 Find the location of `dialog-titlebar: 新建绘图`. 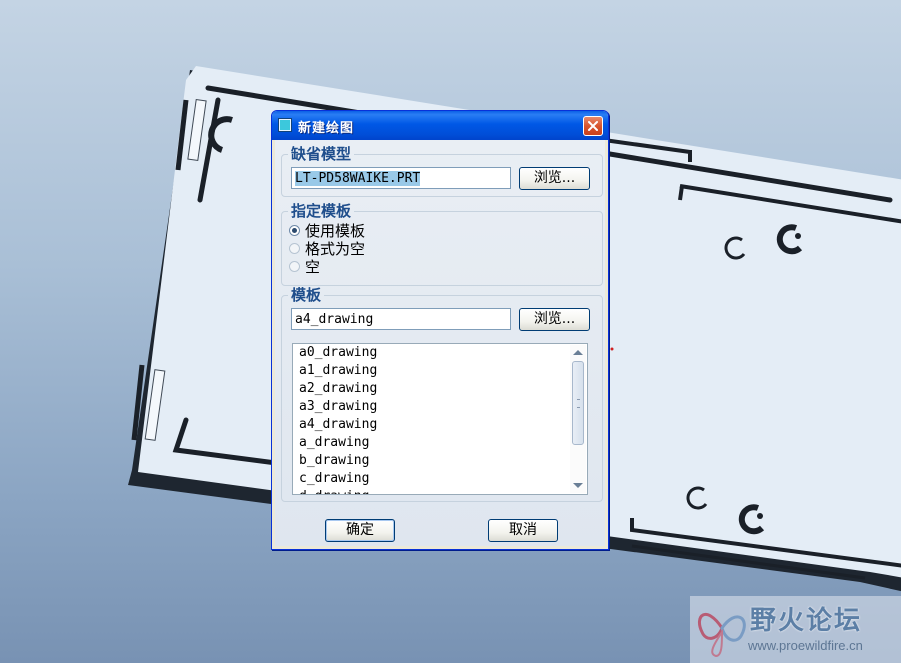

dialog-titlebar: 新建绘图 is located at coordinates (440, 125).